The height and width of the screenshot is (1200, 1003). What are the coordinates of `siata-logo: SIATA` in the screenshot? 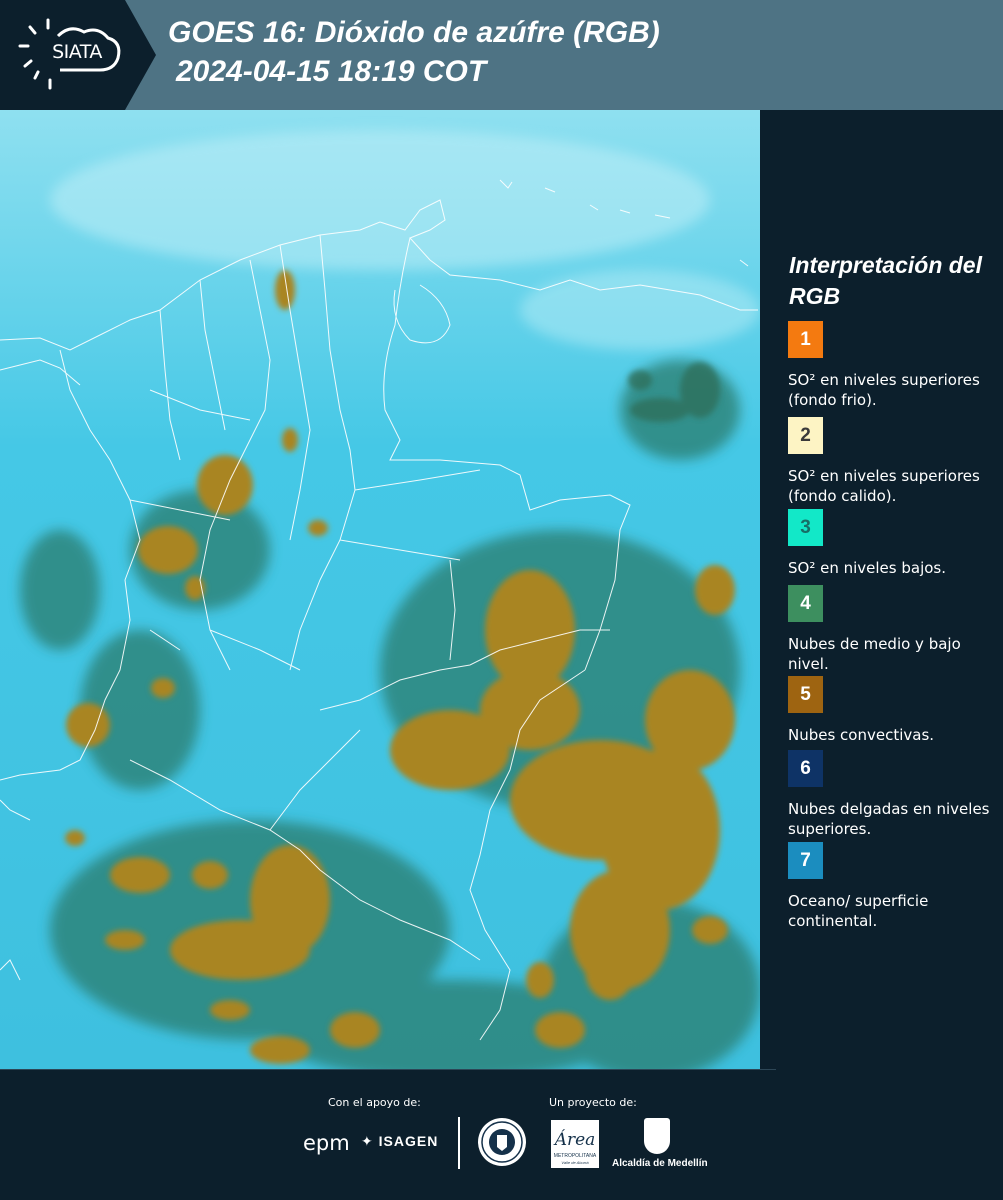 It's located at (78, 55).